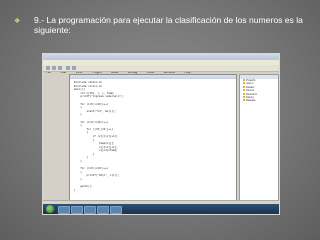 The height and width of the screenshot is (240, 320). What do you see at coordinates (268, 61) in the screenshot?
I see `window-controls` at bounding box center [268, 61].